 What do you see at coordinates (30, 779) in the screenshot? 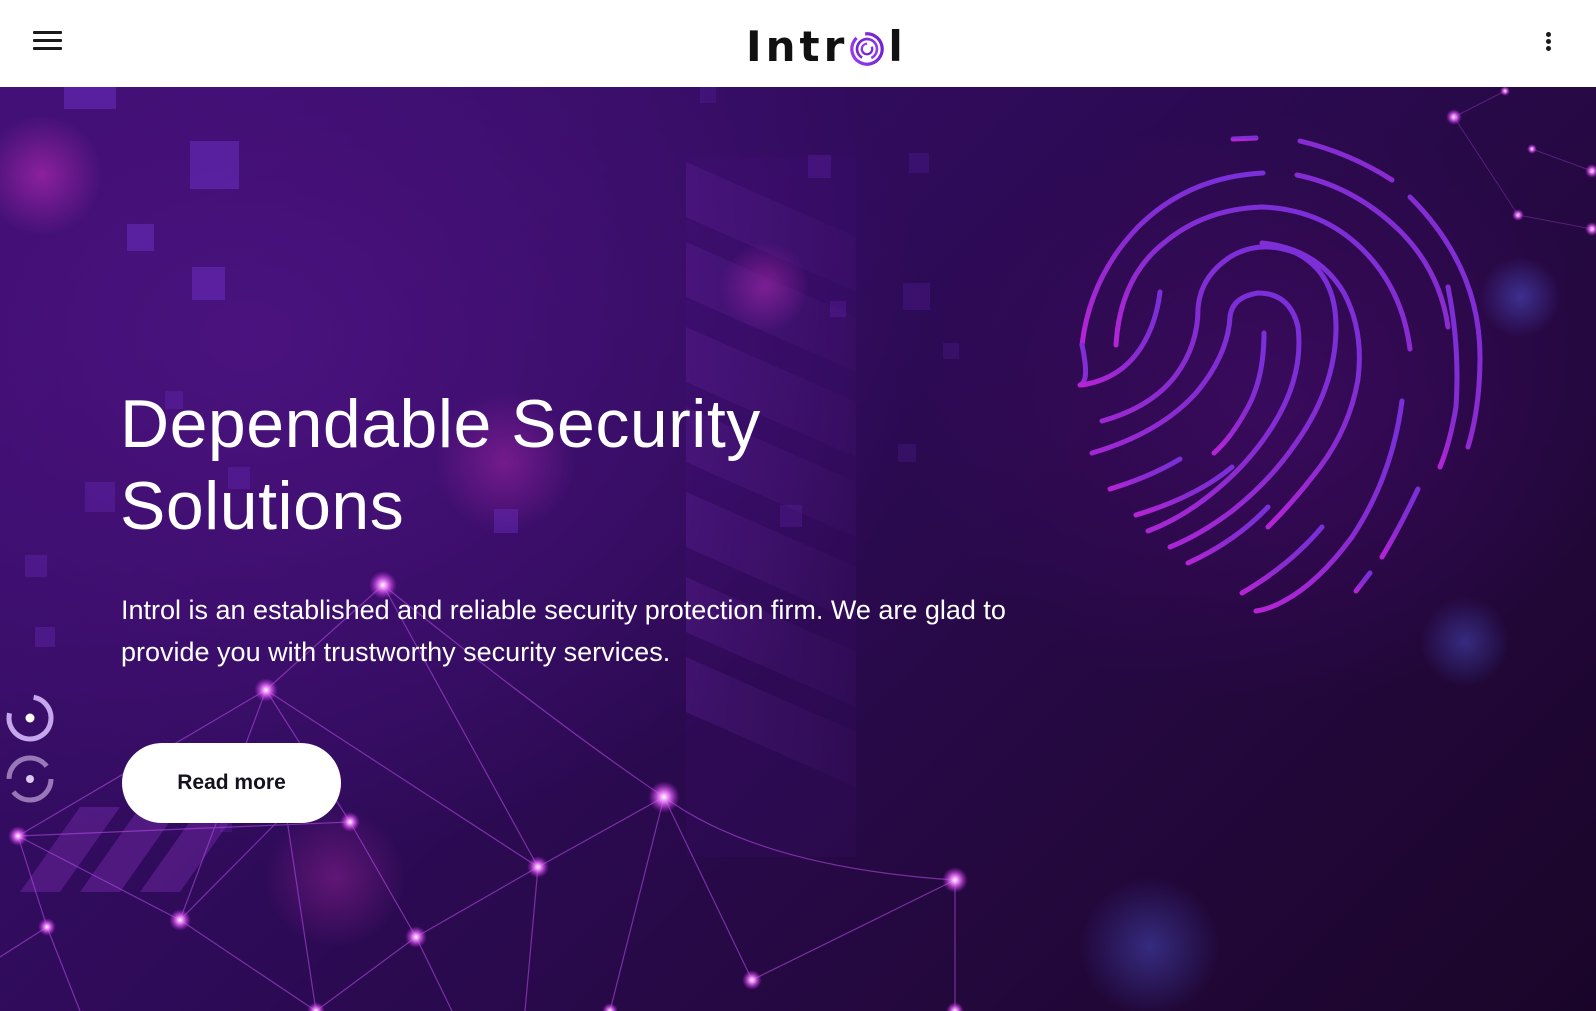
I see `slider-dot-icon` at bounding box center [30, 779].